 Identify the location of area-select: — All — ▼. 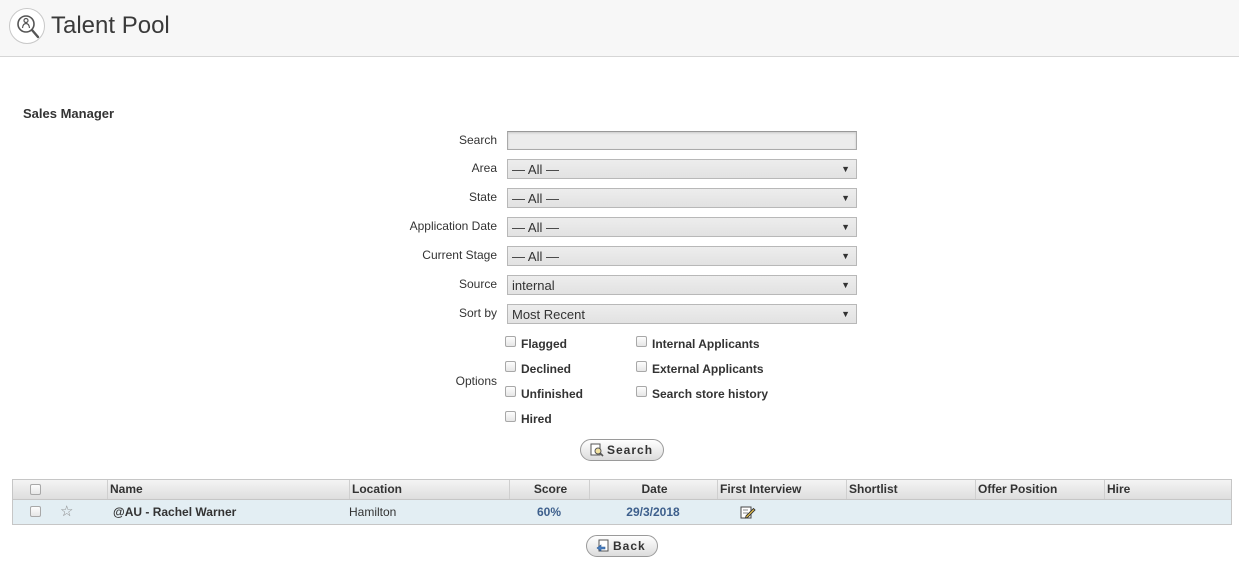
(682, 169).